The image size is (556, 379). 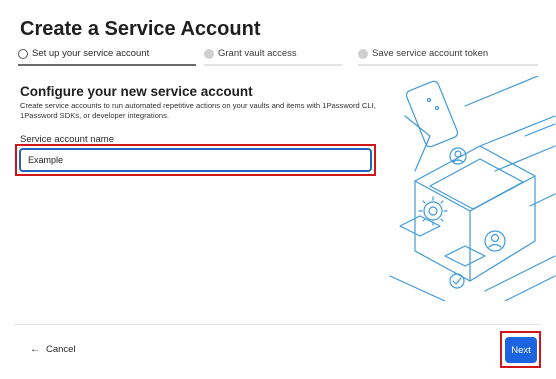 I want to click on step-label: Save service account token, so click(x=430, y=53).